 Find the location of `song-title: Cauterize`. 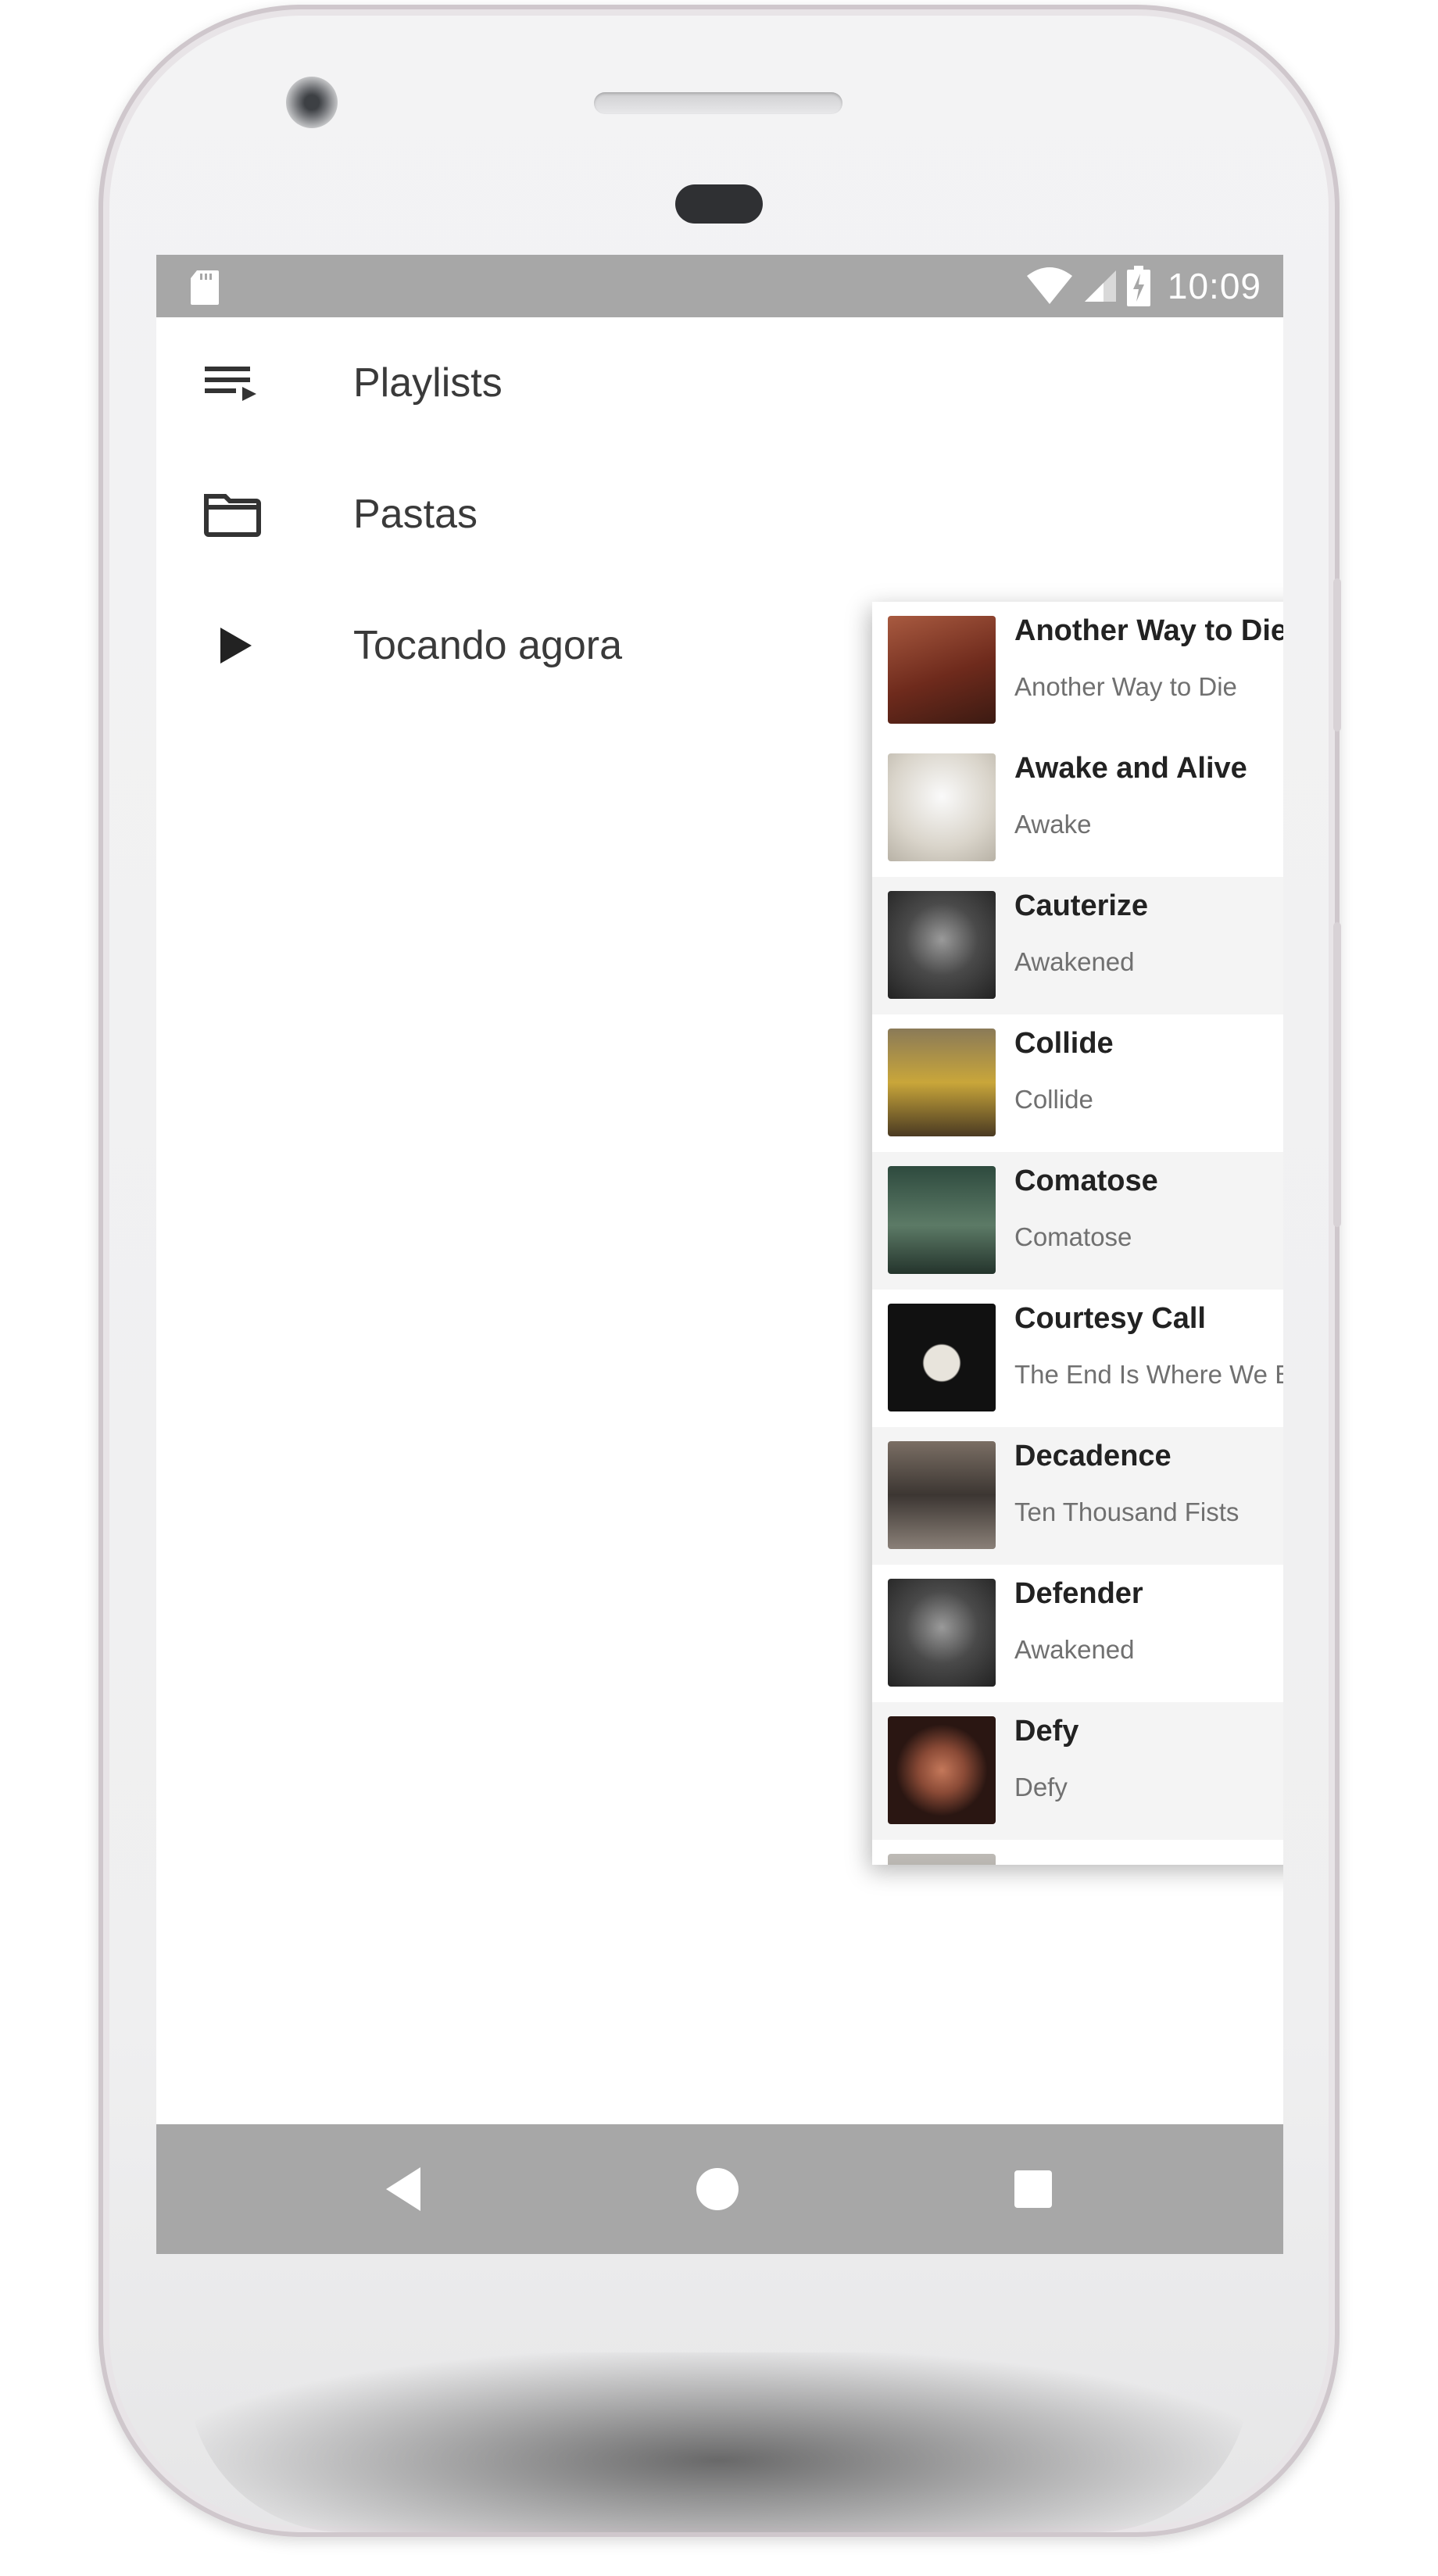

song-title: Cauterize is located at coordinates (1081, 905).